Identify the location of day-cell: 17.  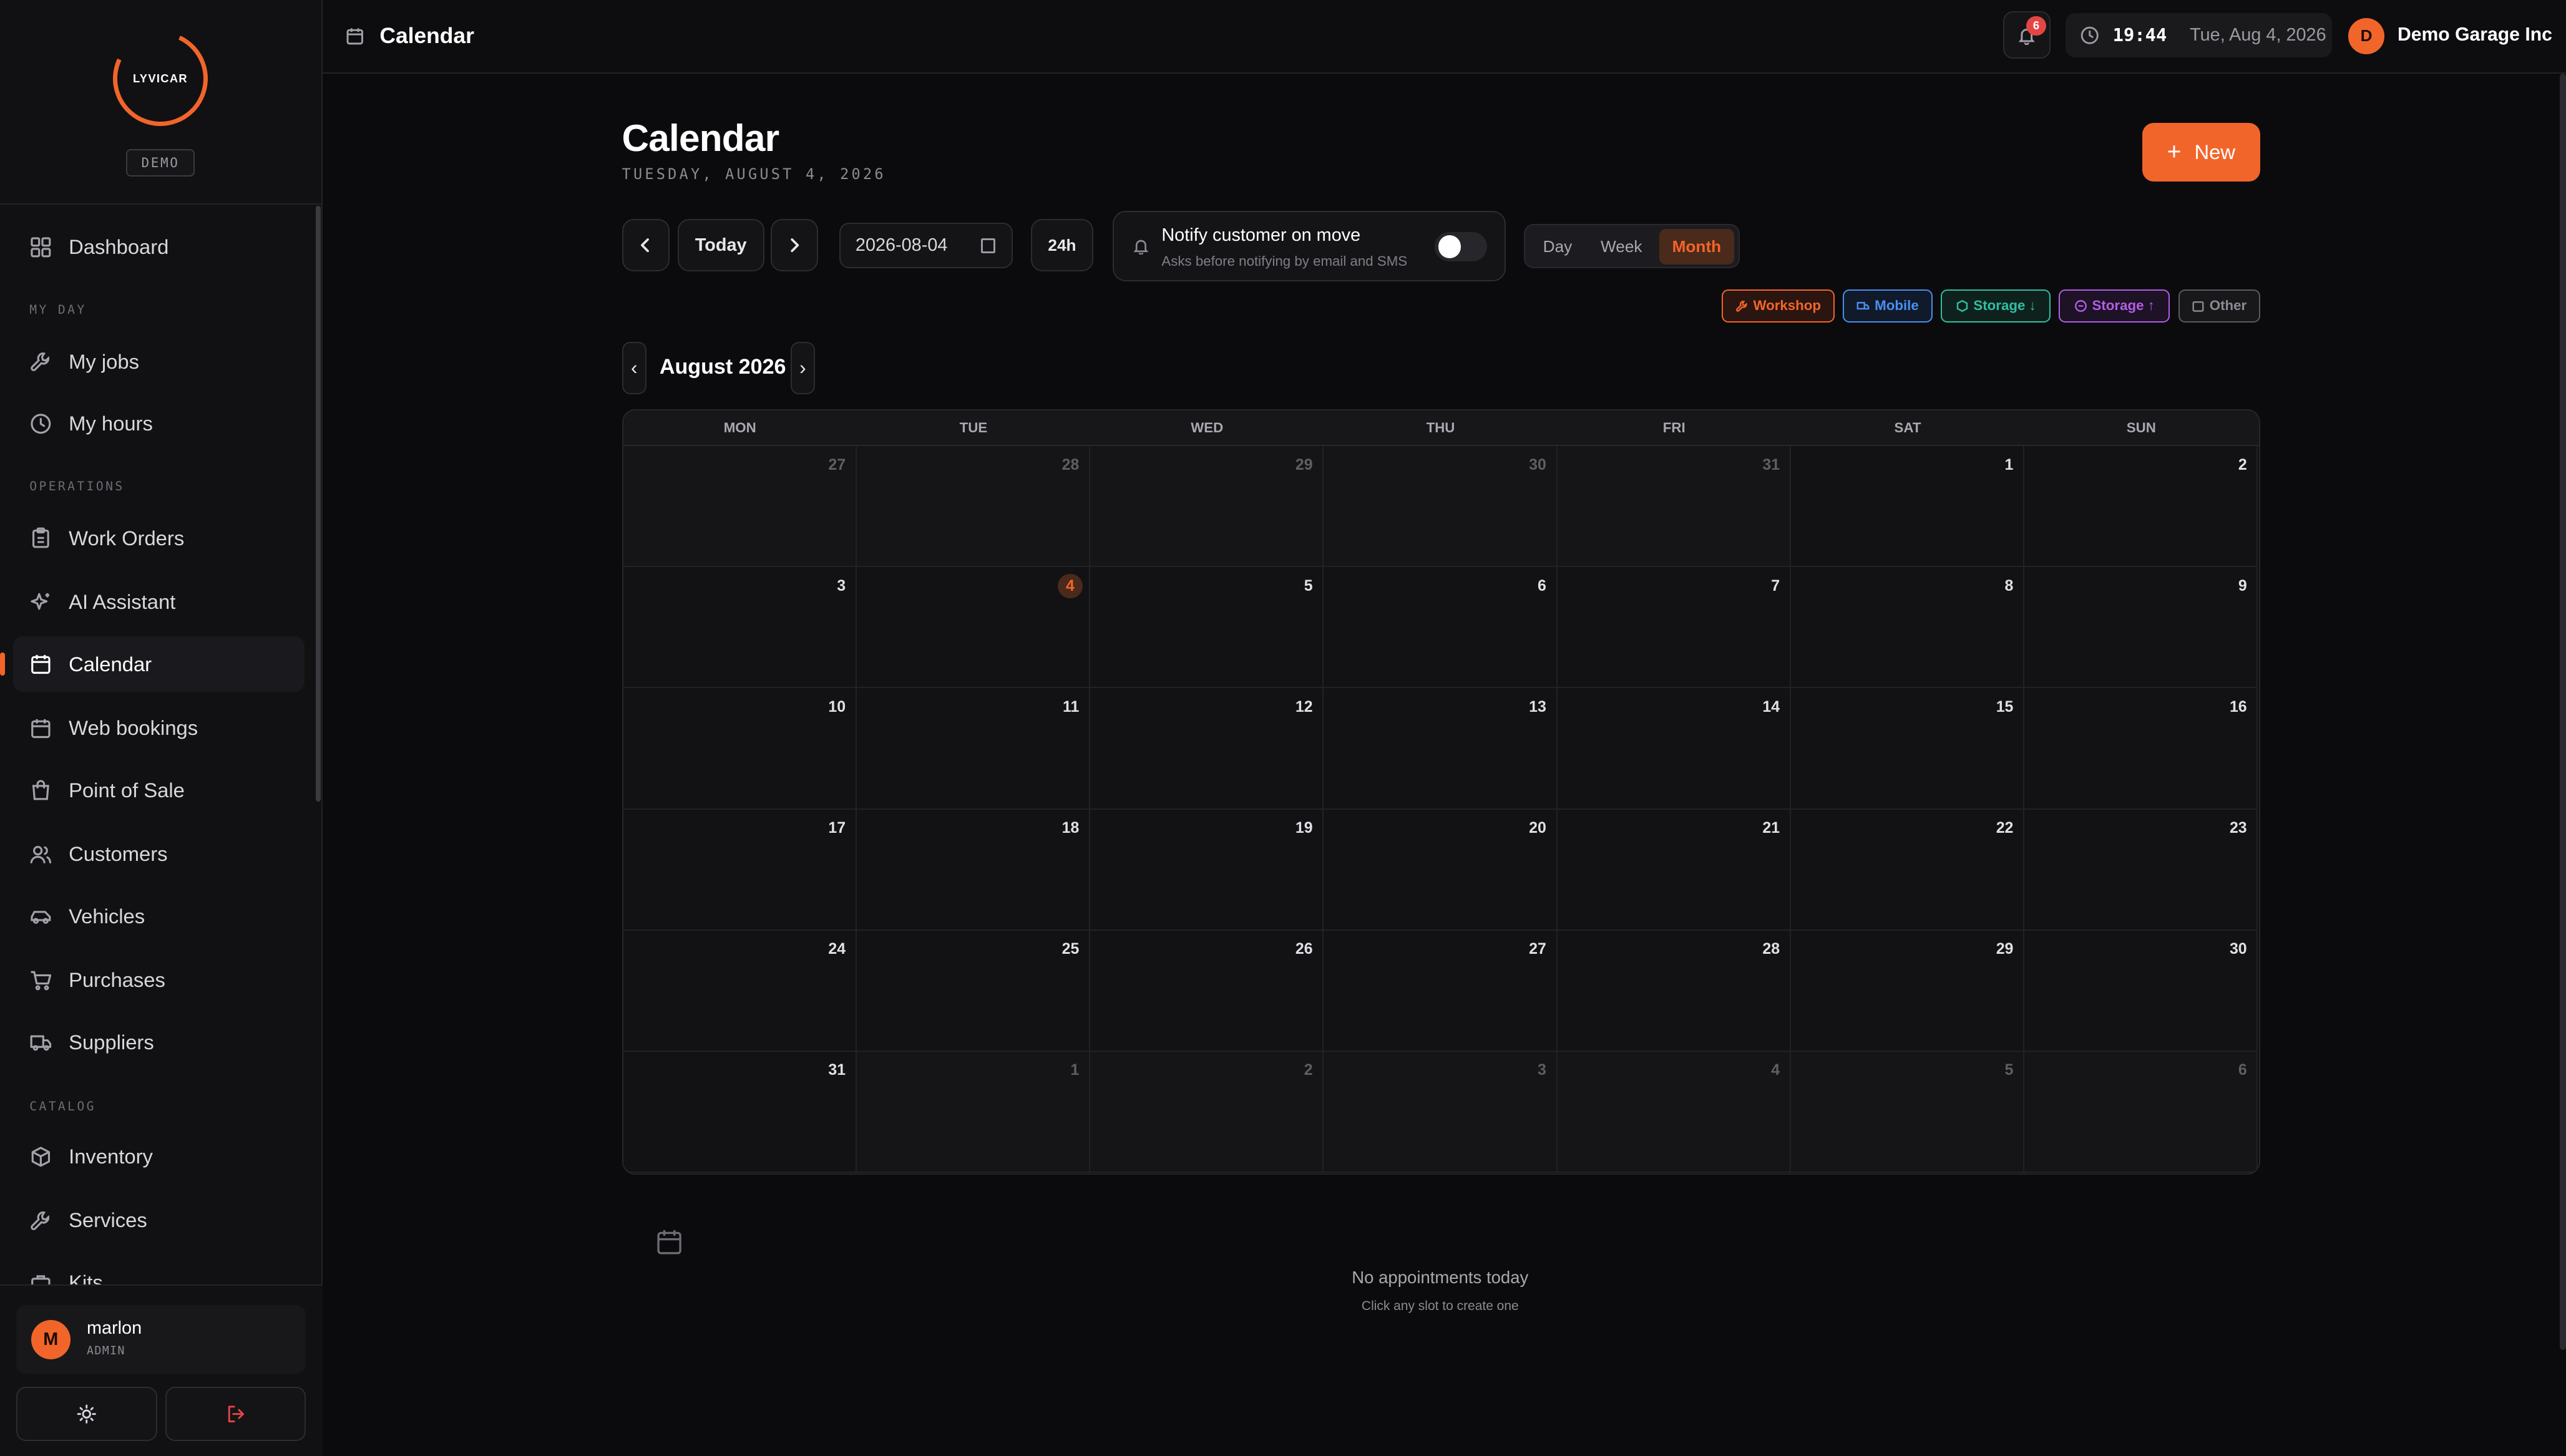
(740, 870).